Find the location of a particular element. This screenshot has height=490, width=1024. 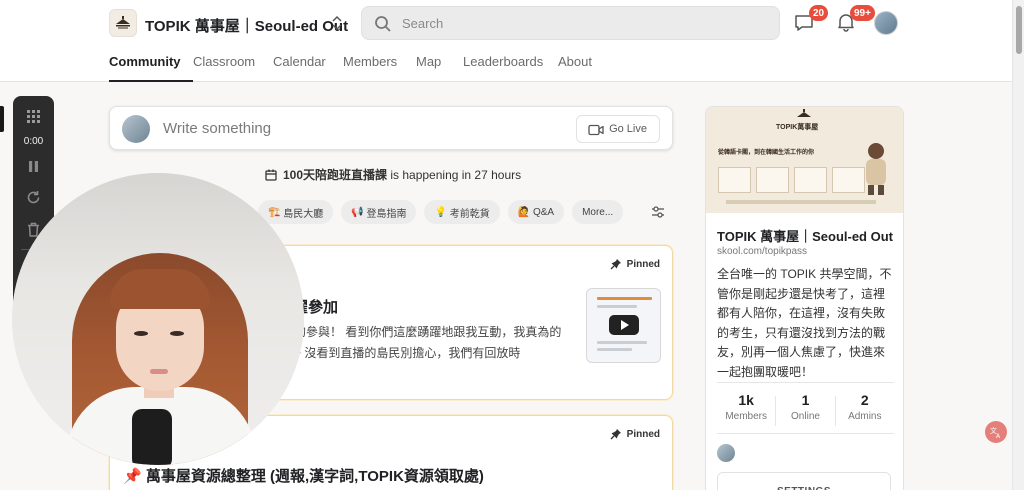

tab-community: Community is located at coordinates (151, 68).